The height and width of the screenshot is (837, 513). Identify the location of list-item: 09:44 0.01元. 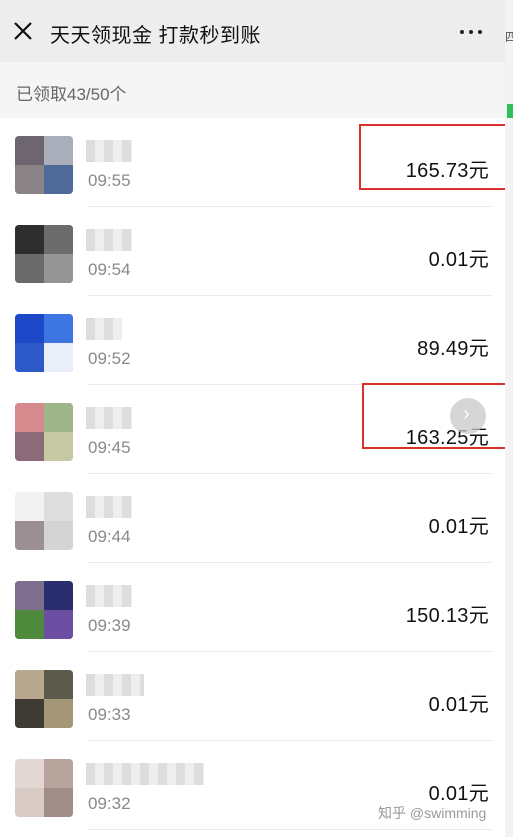
(252, 518).